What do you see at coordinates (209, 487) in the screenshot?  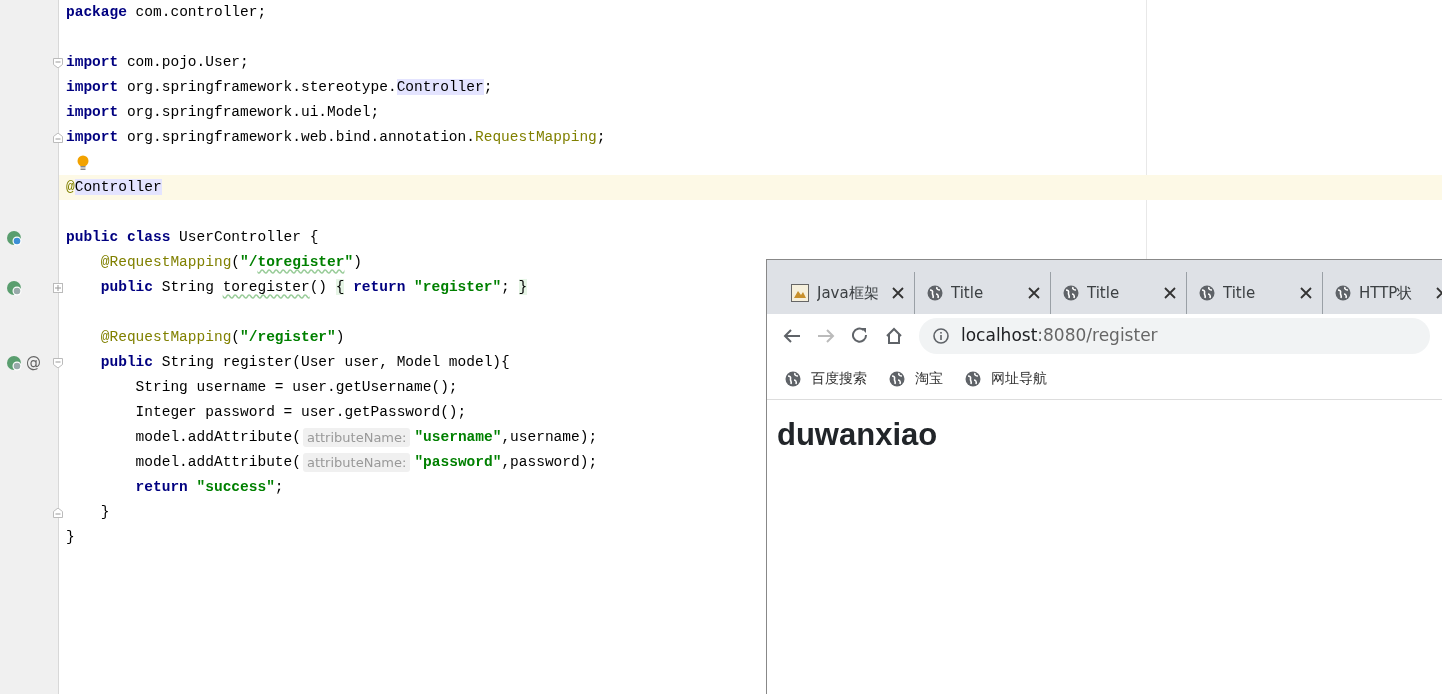 I see `code-text: return "success";` at bounding box center [209, 487].